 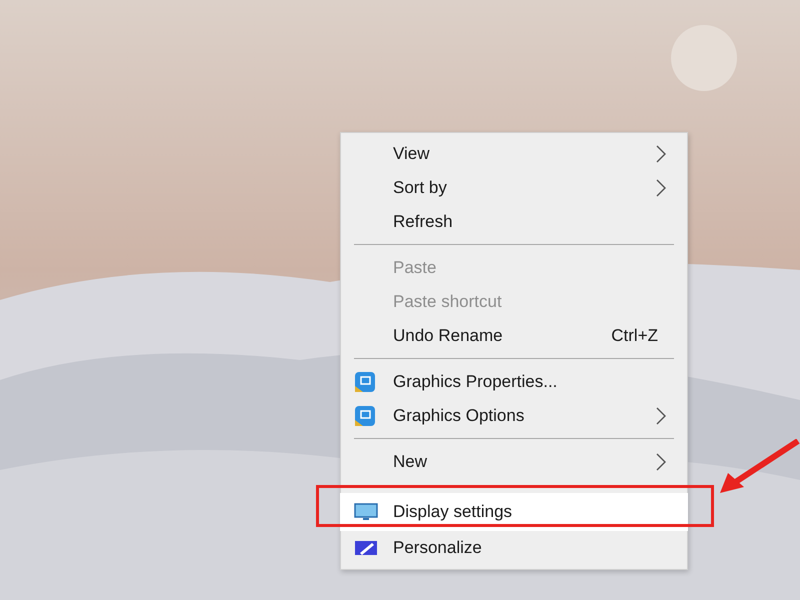 I want to click on menu-item: Undo Rename Ctrl+Z, so click(x=514, y=336).